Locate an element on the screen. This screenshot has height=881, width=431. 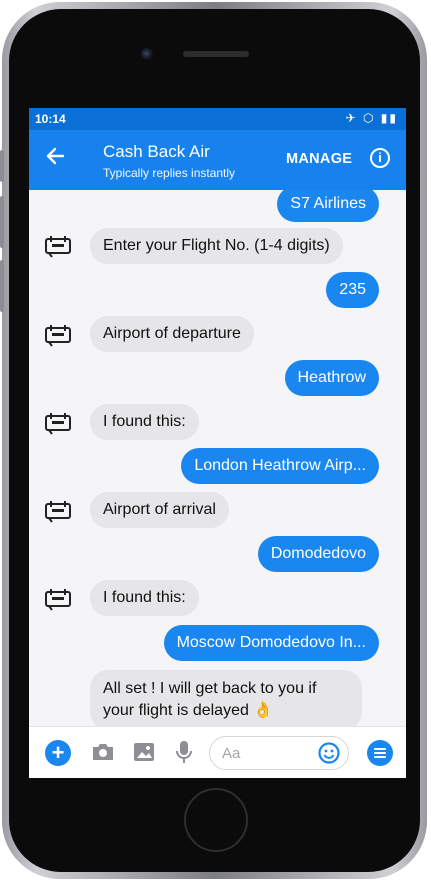
message-bubble-user: 235 is located at coordinates (352, 290).